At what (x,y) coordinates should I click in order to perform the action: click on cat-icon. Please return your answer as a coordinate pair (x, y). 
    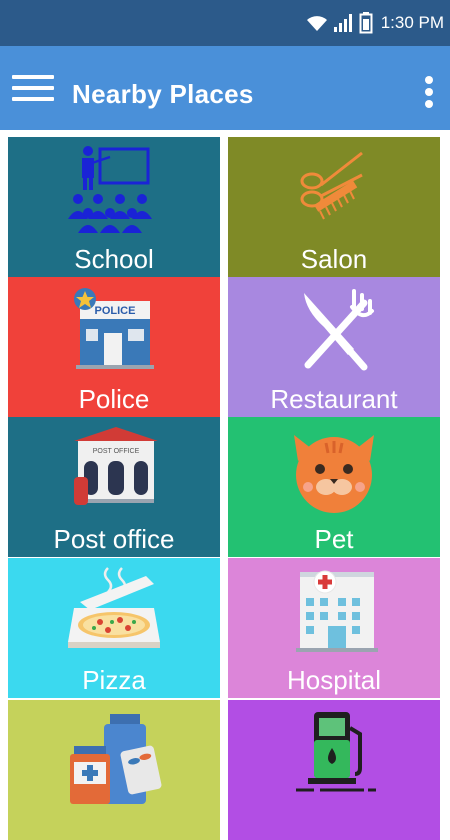
    Looking at the image, I should click on (334, 474).